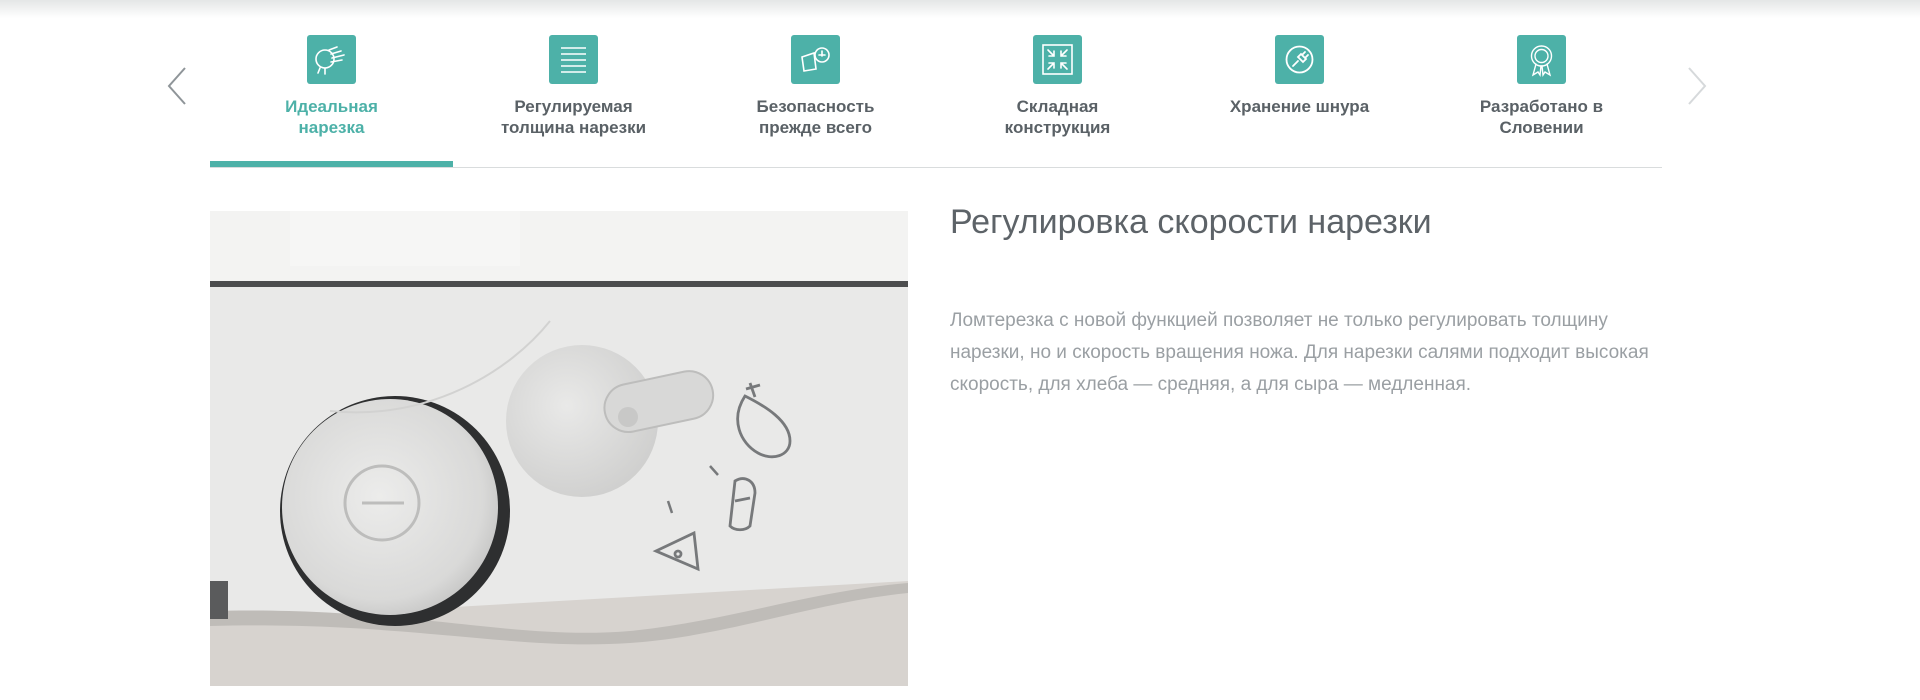  Describe the element at coordinates (1299, 106) in the screenshot. I see `tab-label: Хранение шнура` at that location.